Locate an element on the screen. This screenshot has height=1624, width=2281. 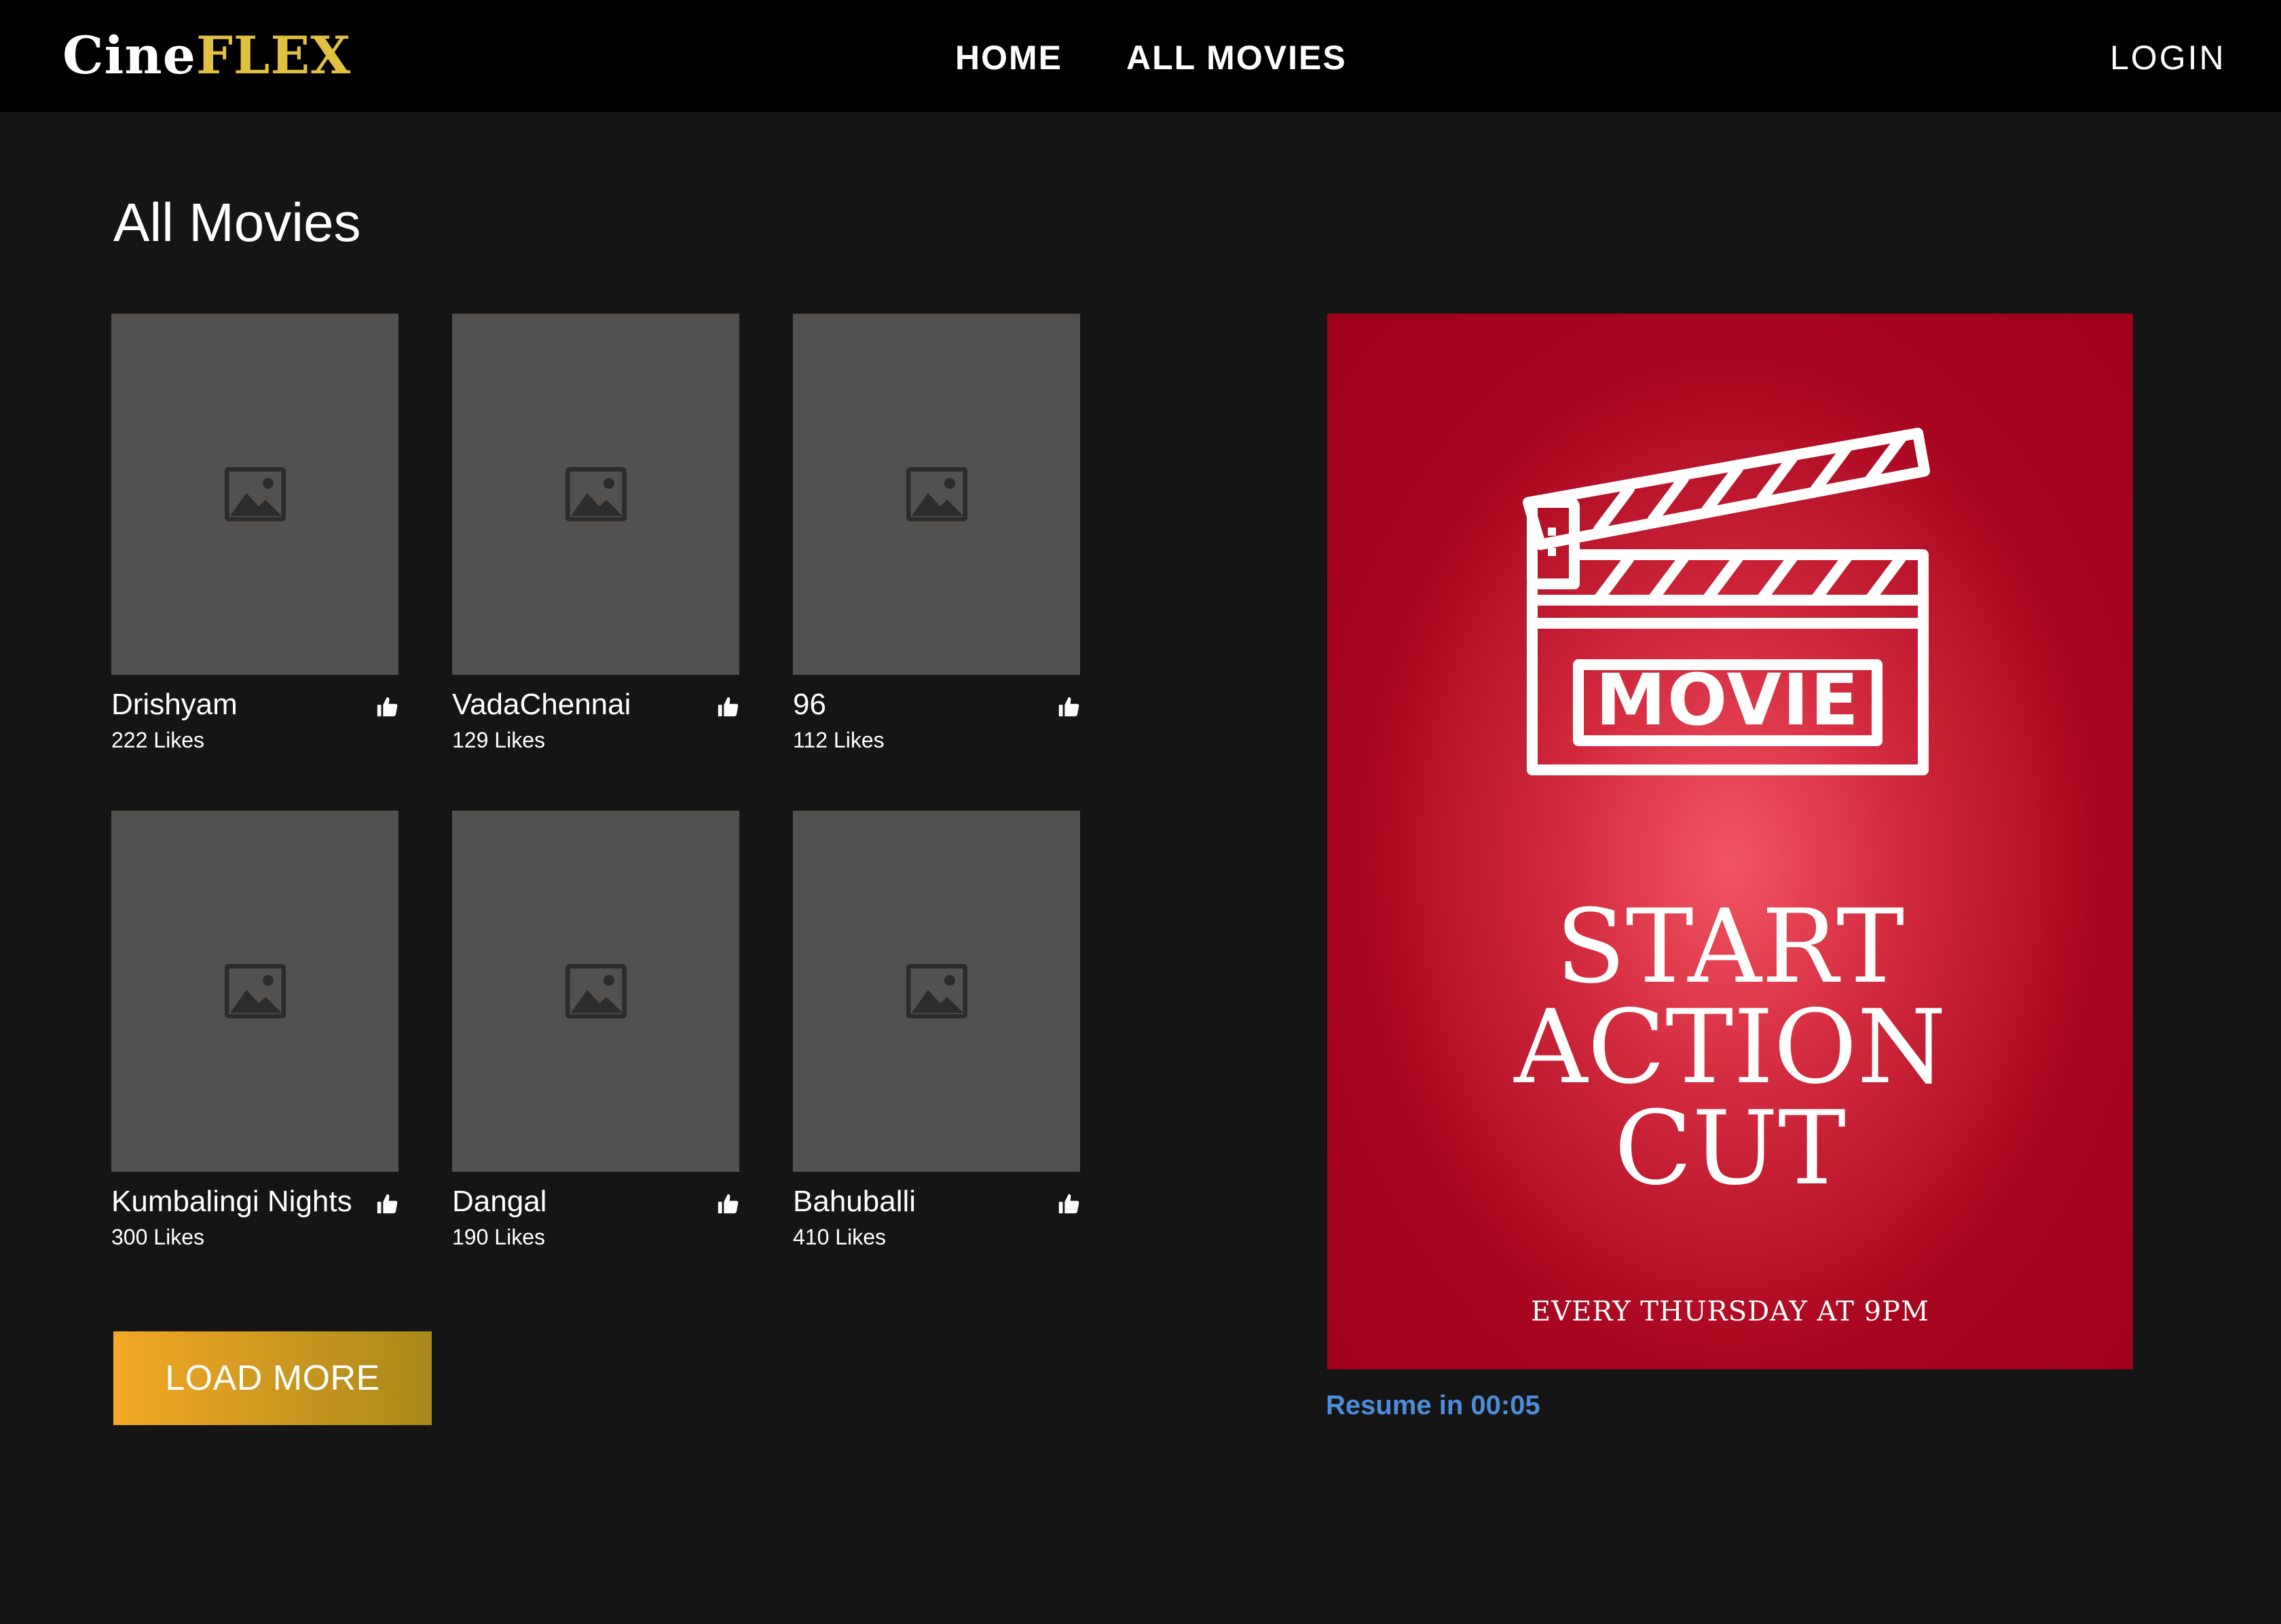
ad-headline-line3: CUT is located at coordinates (1731, 1149).